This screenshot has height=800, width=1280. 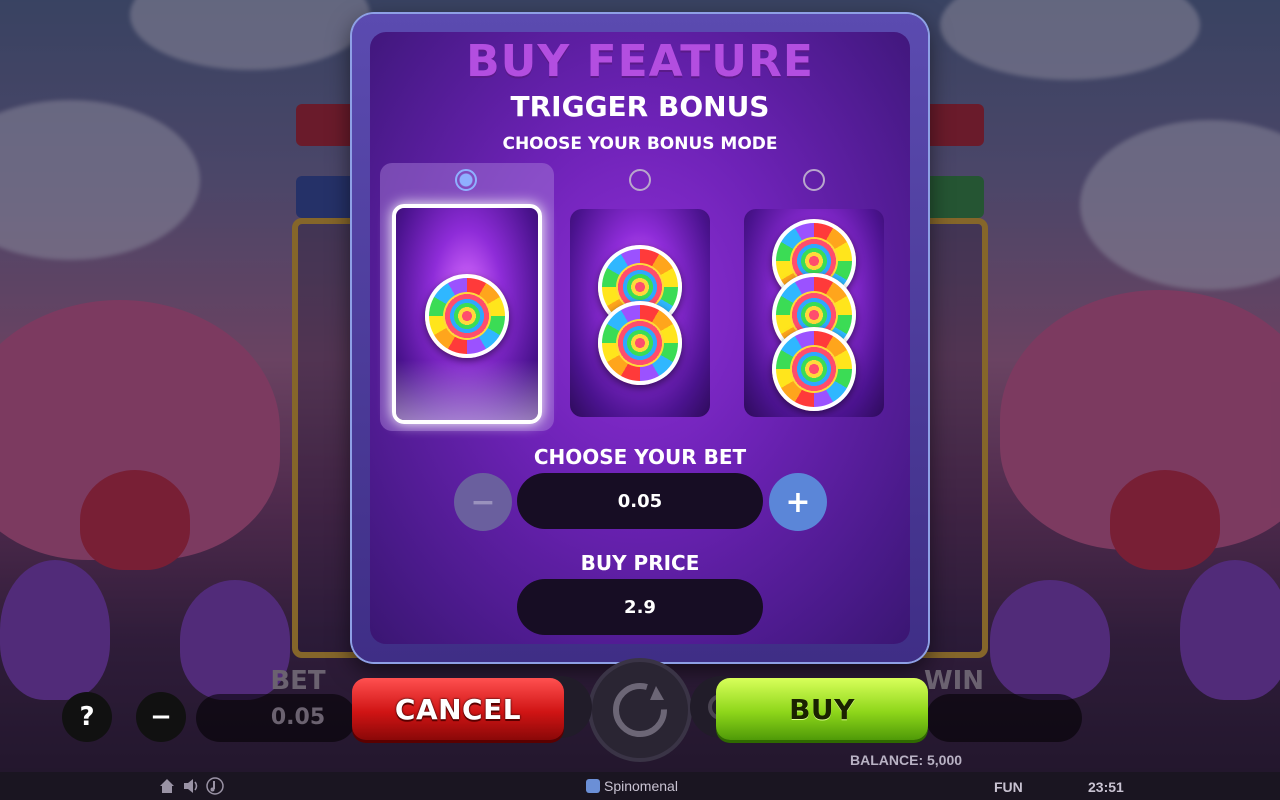 I want to click on hud-bet-decrease-button: −, so click(x=161, y=717).